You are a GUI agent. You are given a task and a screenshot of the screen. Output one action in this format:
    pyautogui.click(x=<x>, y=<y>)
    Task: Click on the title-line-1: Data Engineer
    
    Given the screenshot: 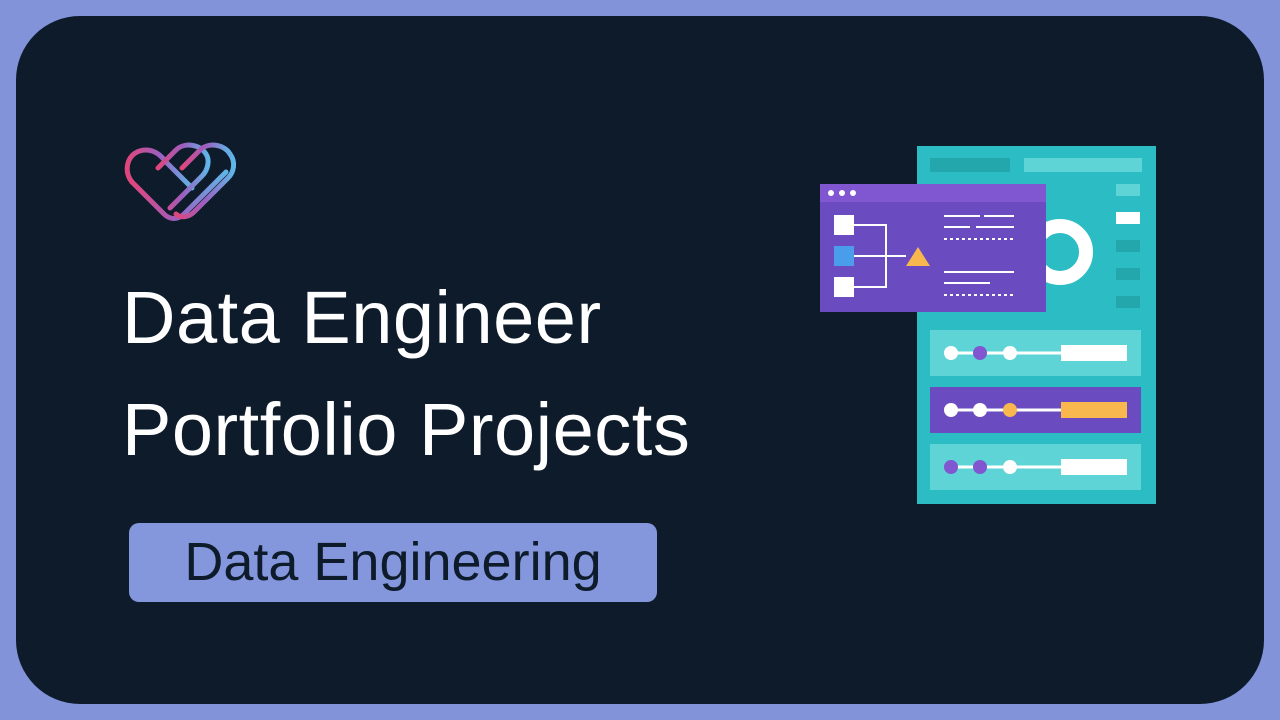 What is the action you would take?
    pyautogui.click(x=362, y=317)
    